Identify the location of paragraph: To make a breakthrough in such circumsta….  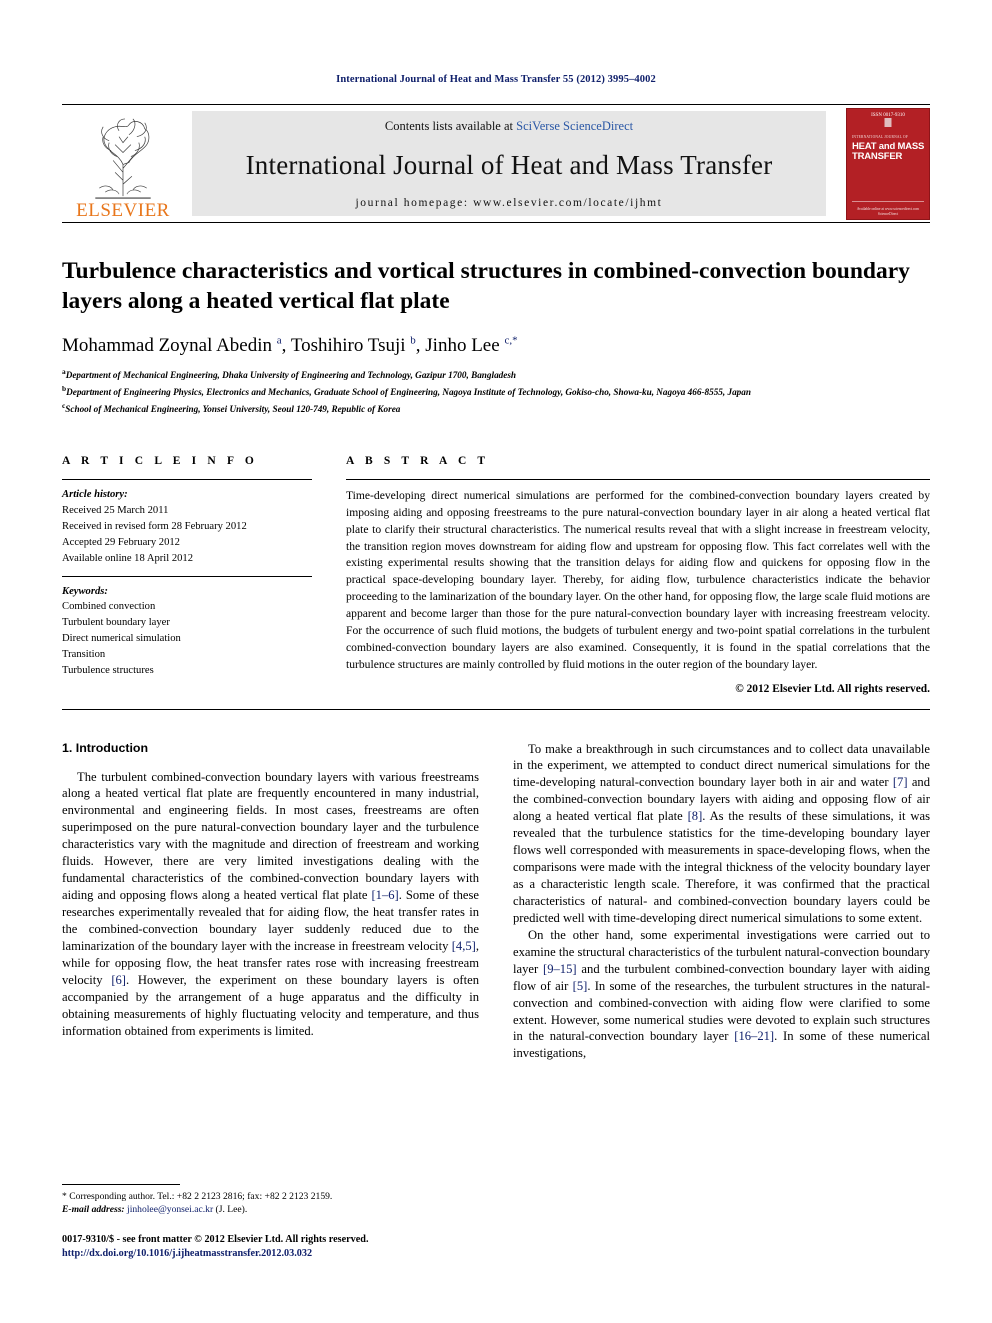
(721, 833).